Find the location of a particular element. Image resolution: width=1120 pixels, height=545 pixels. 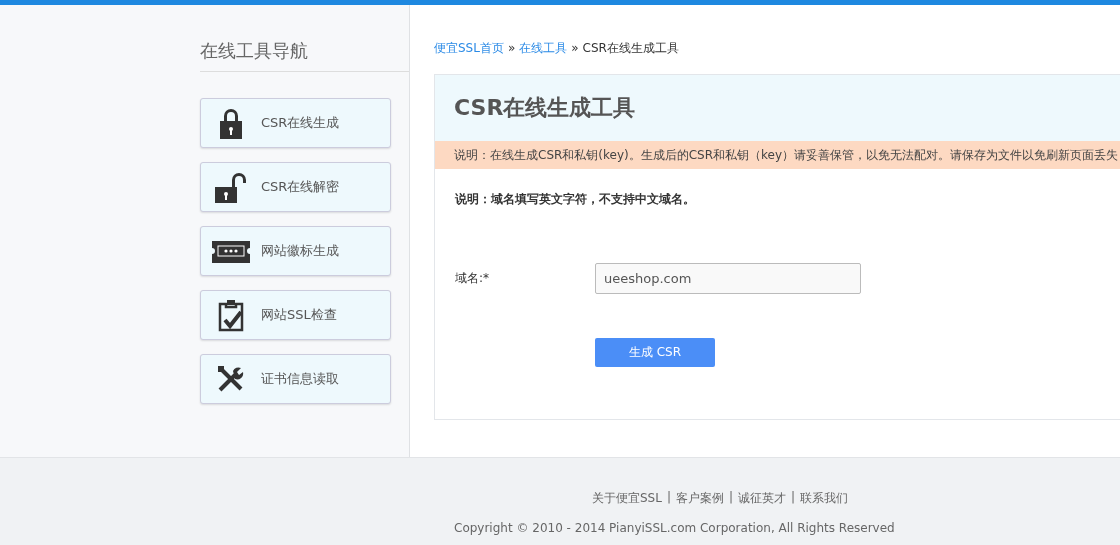

sidebar-item: 网站徽标生成 is located at coordinates (295, 251).